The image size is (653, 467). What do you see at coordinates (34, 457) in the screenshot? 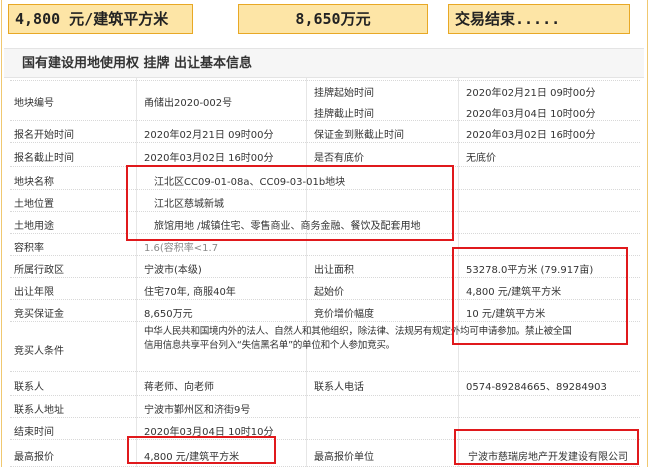
I see `top-bid-label: 最高报价` at bounding box center [34, 457].